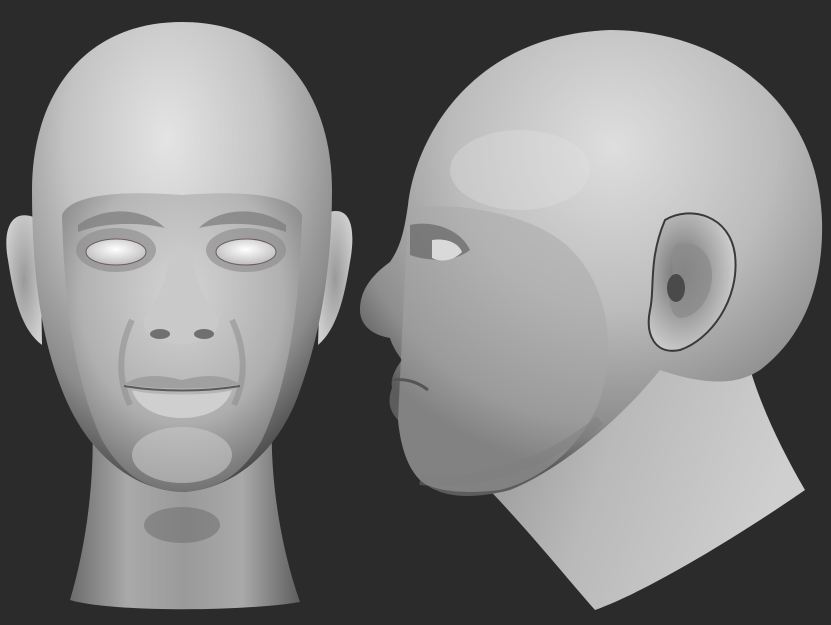 The height and width of the screenshot is (625, 831). I want to click on front-left-eye, so click(116, 252).